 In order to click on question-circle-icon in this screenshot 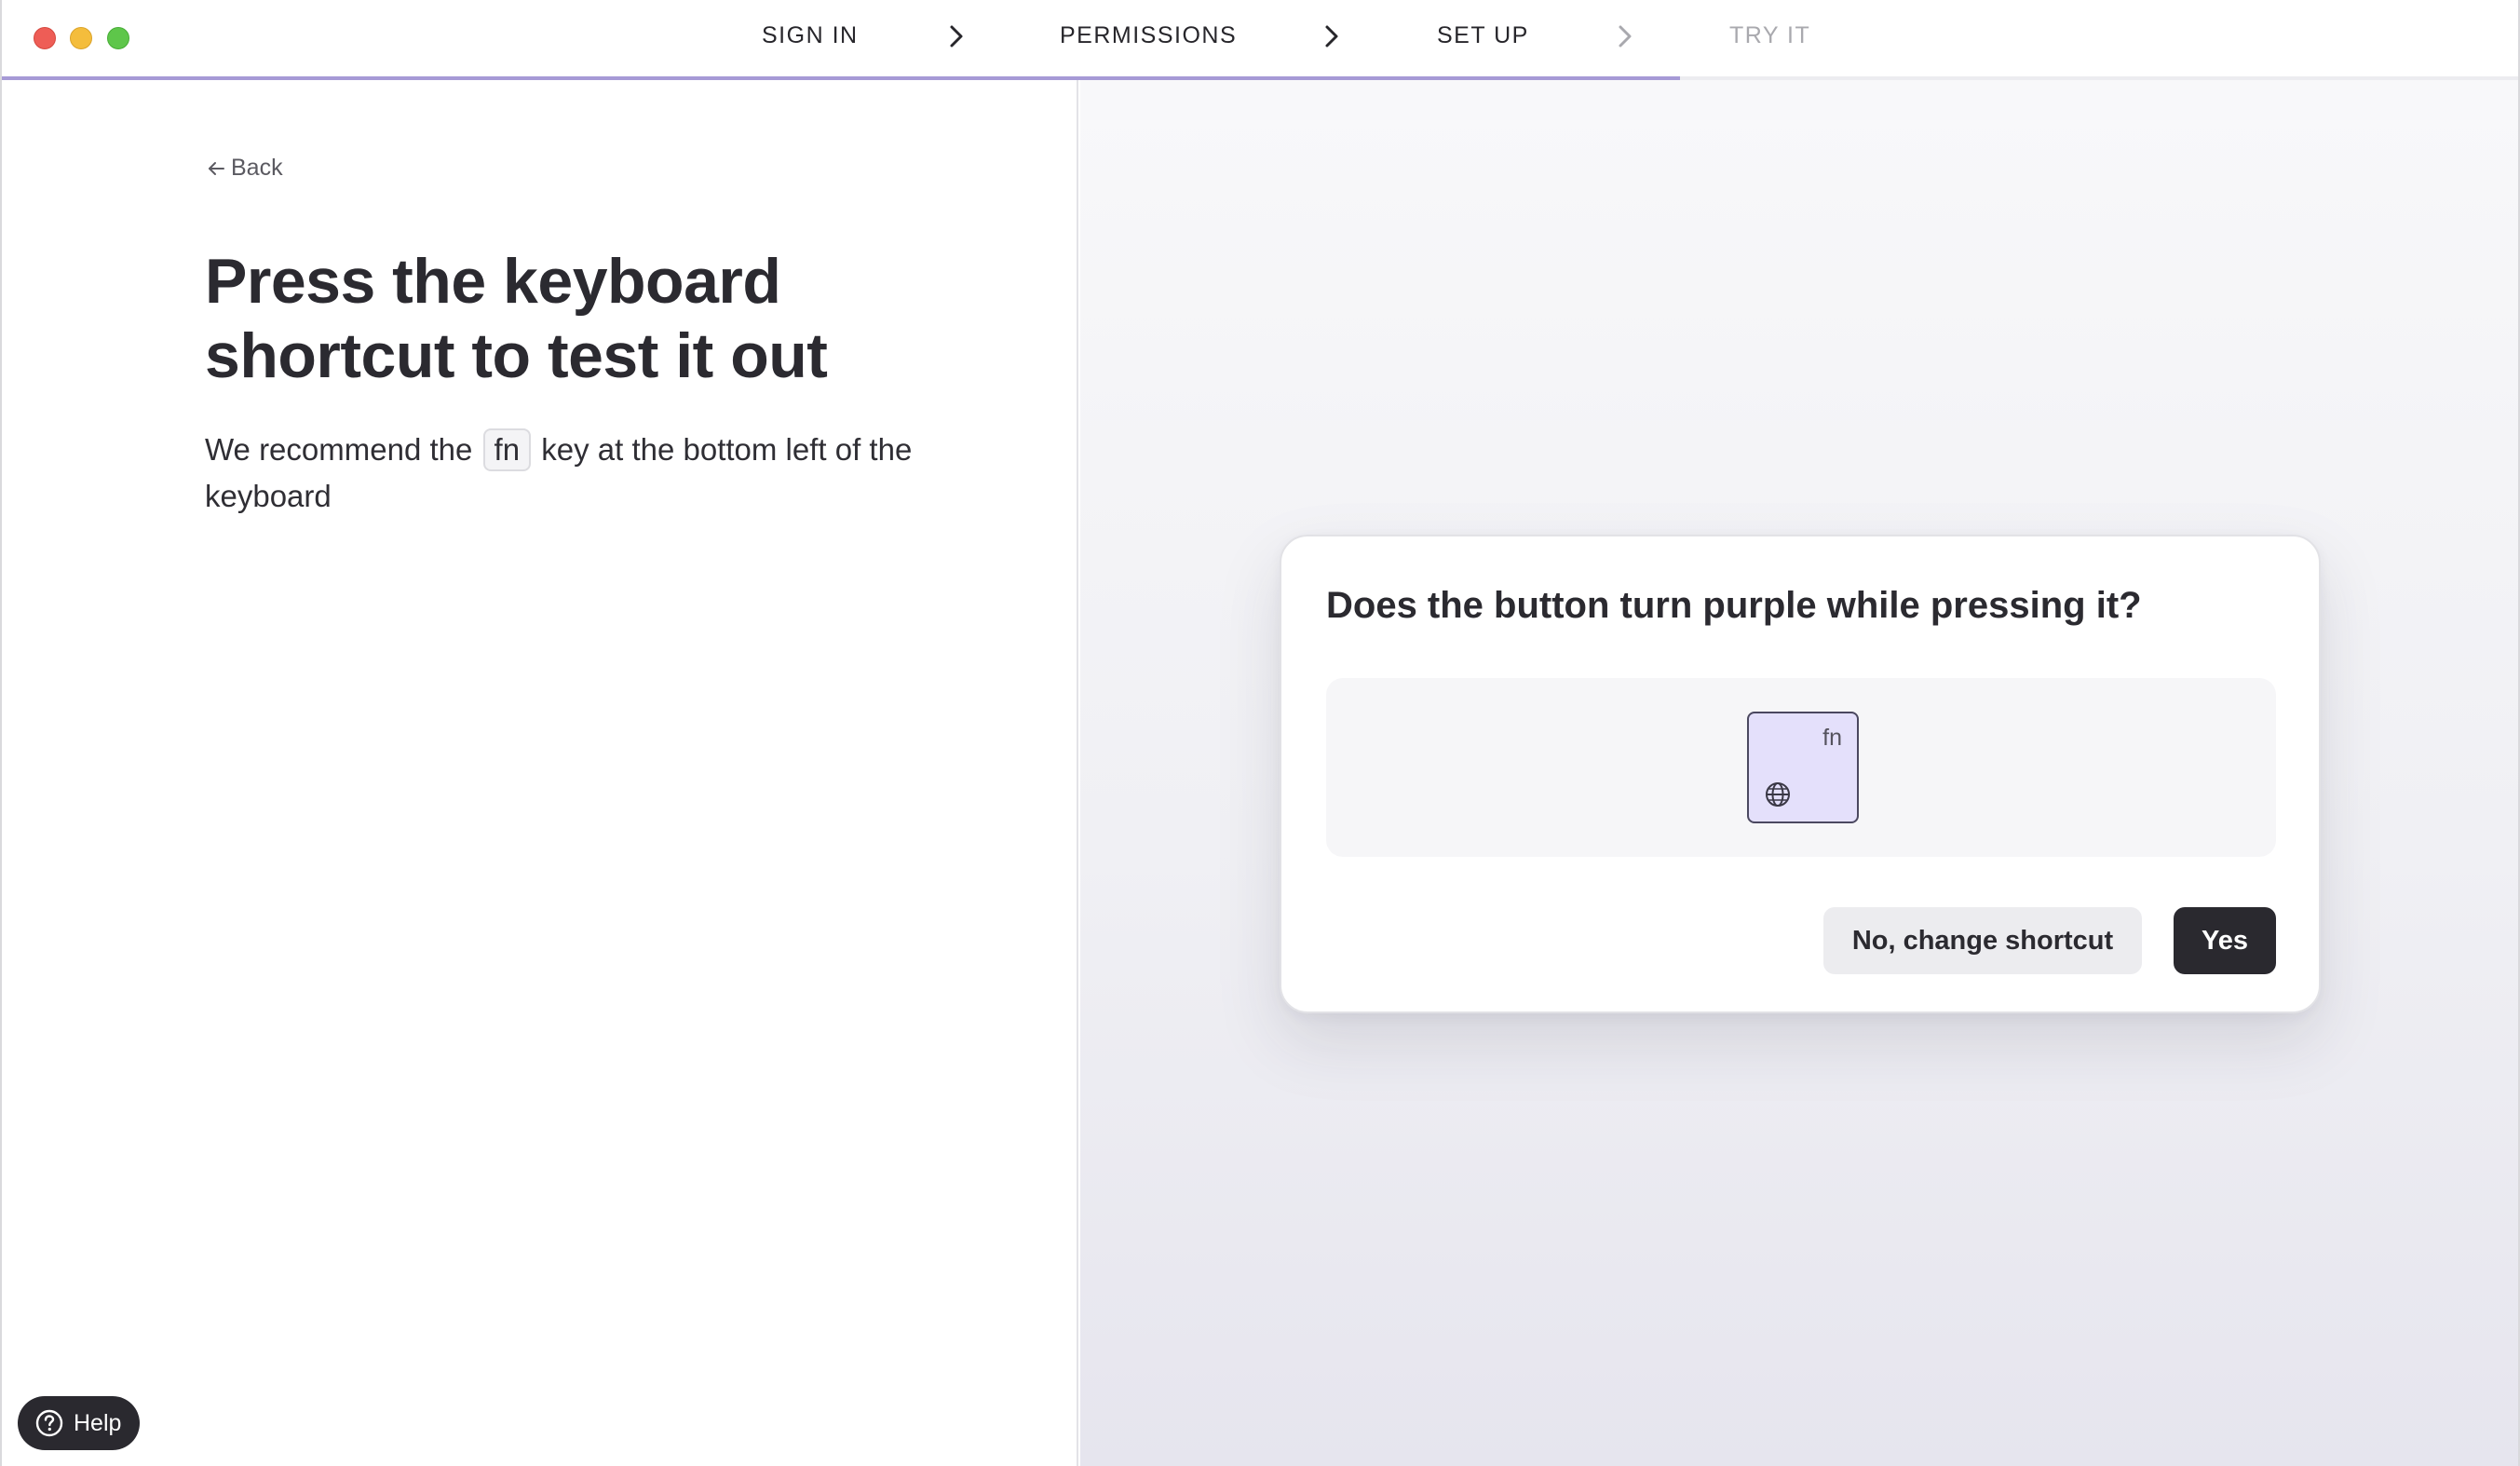, I will do `click(49, 1423)`.